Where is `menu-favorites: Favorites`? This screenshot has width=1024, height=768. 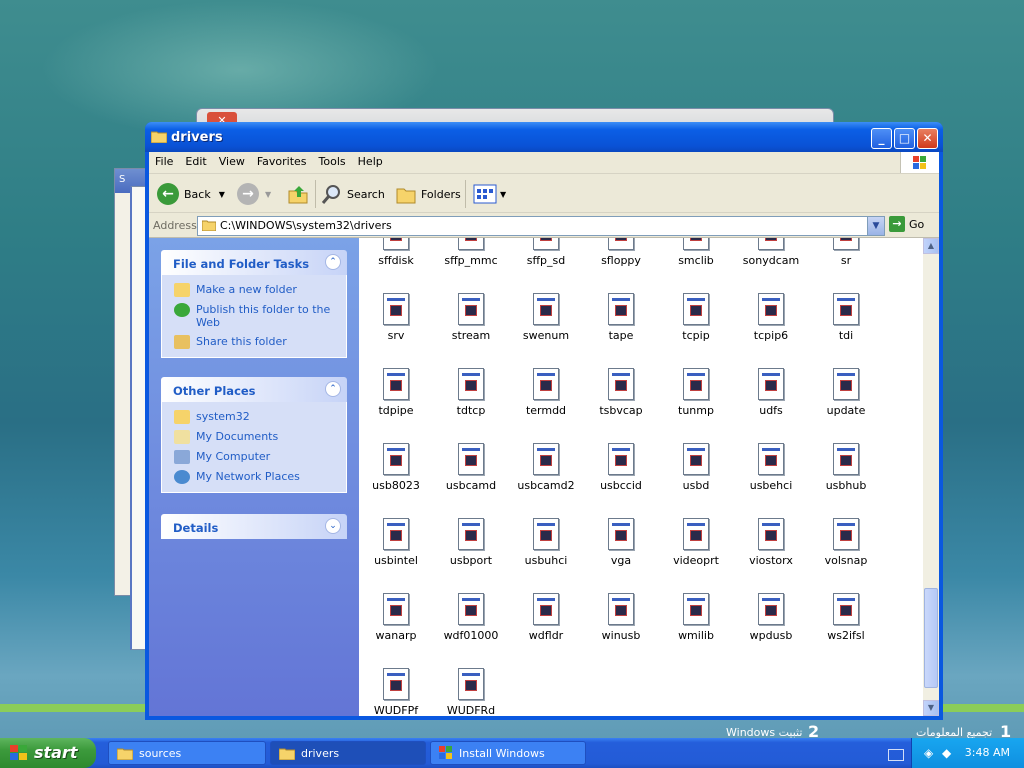
menu-favorites: Favorites is located at coordinates (282, 160).